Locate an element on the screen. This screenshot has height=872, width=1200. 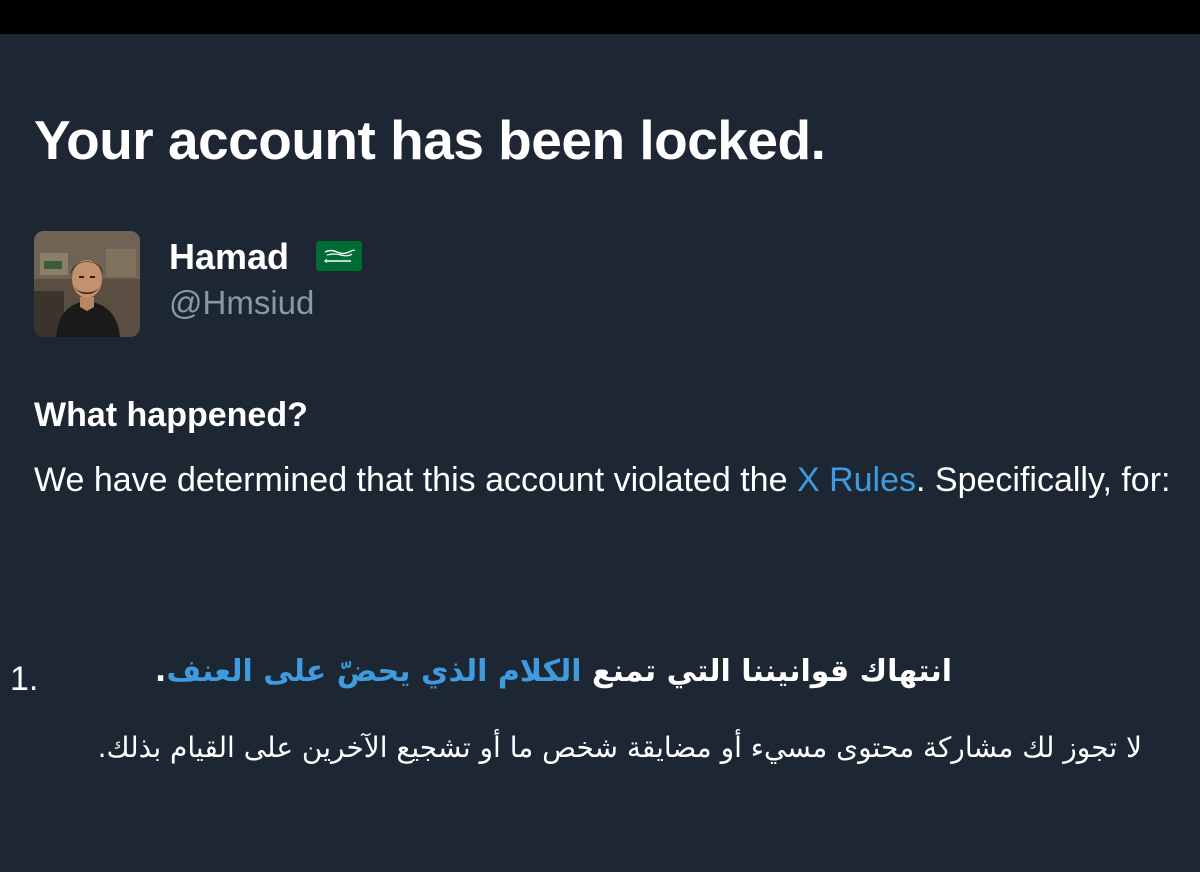
saudi-arabia-flag-icon is located at coordinates (339, 256).